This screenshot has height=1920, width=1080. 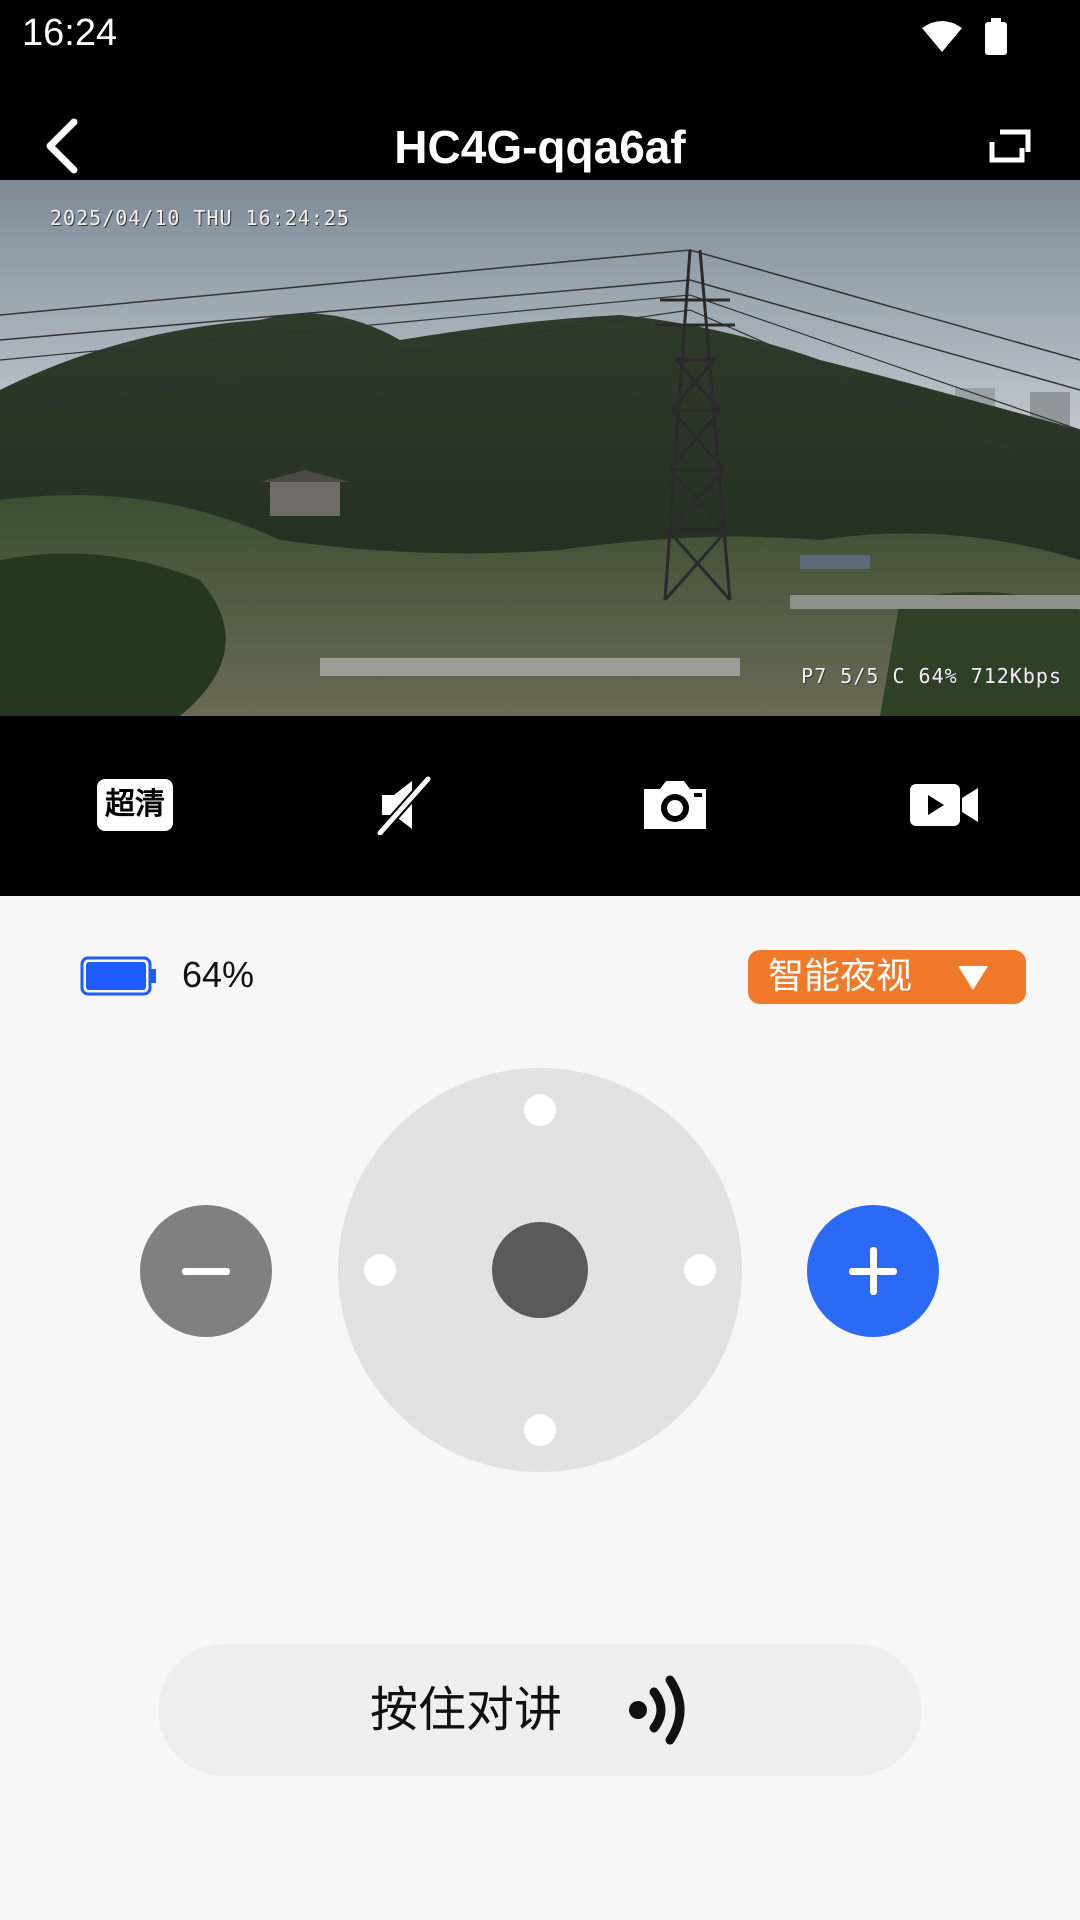 I want to click on mute-icon, so click(x=404, y=805).